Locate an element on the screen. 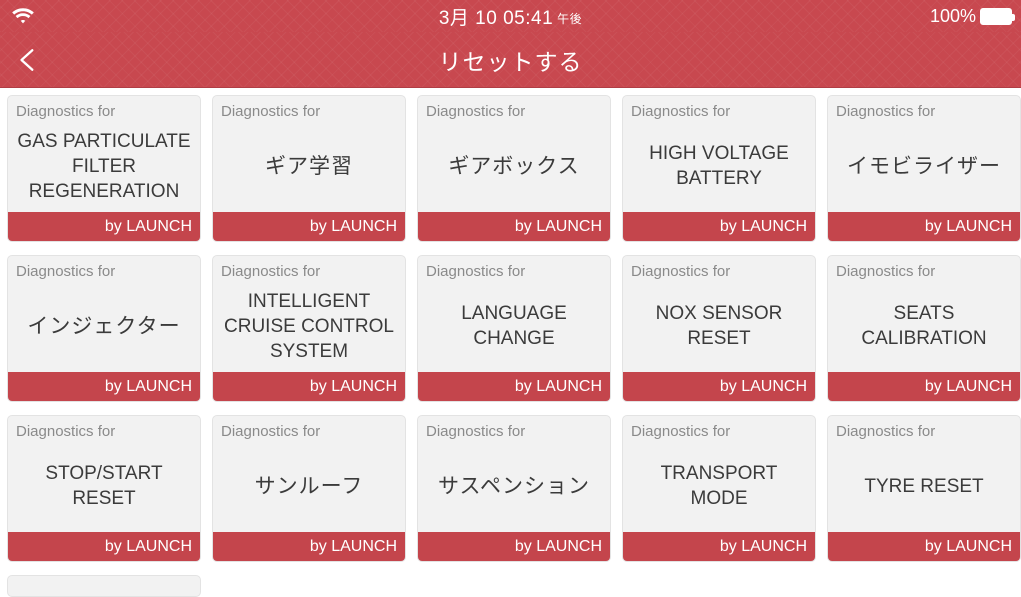  card-title: TYRE RESET is located at coordinates (924, 486).